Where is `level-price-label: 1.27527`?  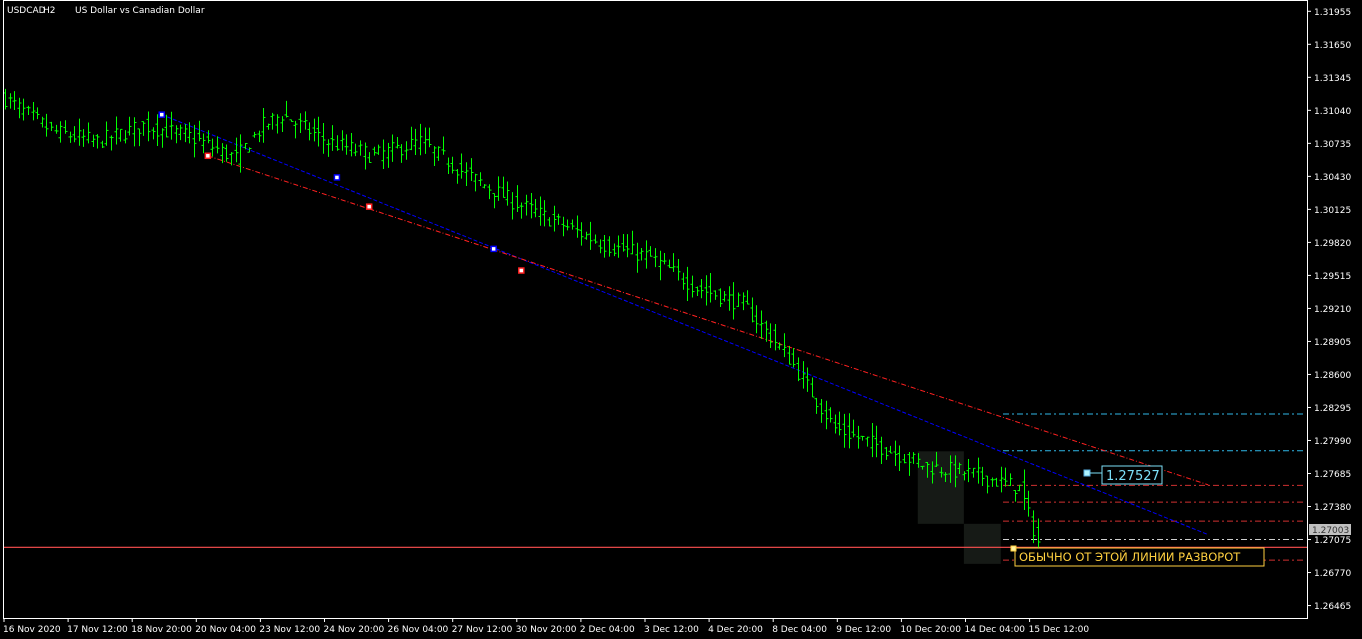
level-price-label: 1.27527 is located at coordinates (1133, 476).